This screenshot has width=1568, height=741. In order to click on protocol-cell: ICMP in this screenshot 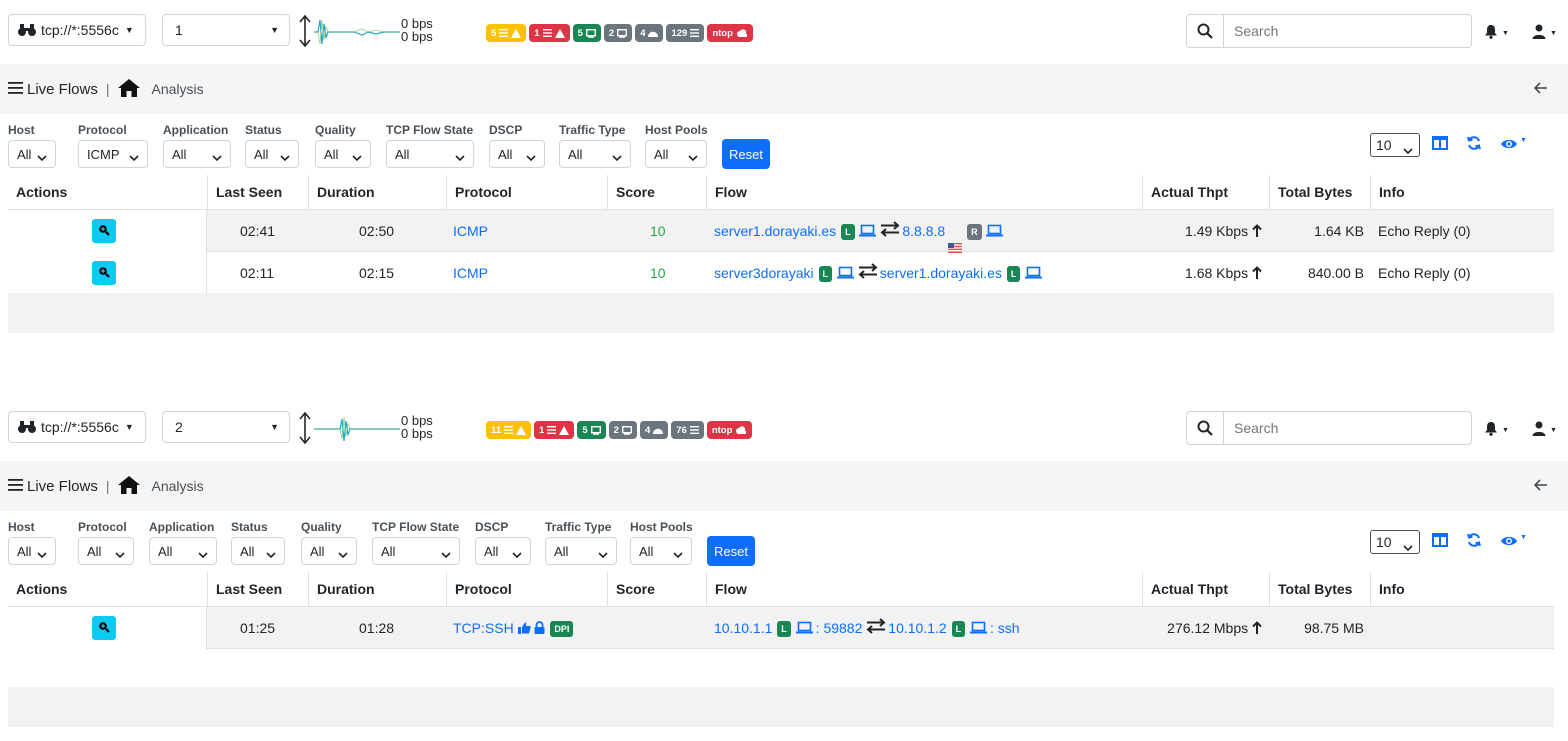, I will do `click(470, 231)`.